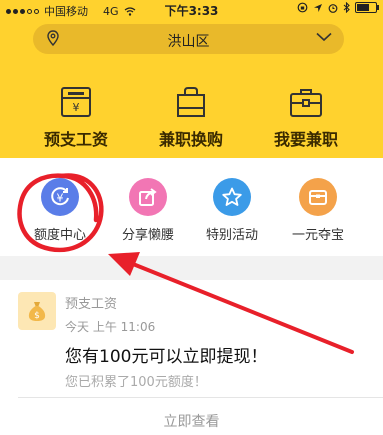 The height and width of the screenshot is (435, 383). I want to click on lock-rotation-icon, so click(302, 7).